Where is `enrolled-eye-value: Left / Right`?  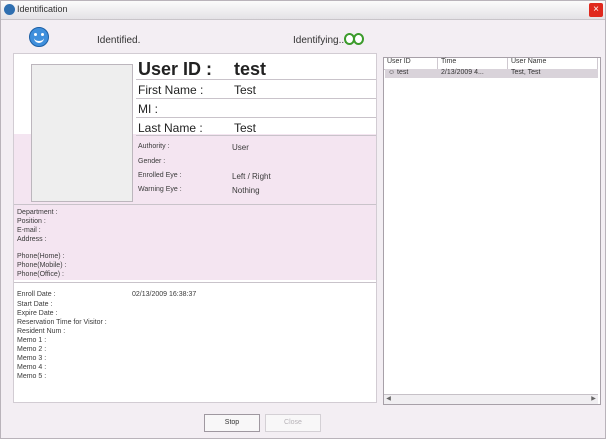
enrolled-eye-value: Left / Right is located at coordinates (251, 176).